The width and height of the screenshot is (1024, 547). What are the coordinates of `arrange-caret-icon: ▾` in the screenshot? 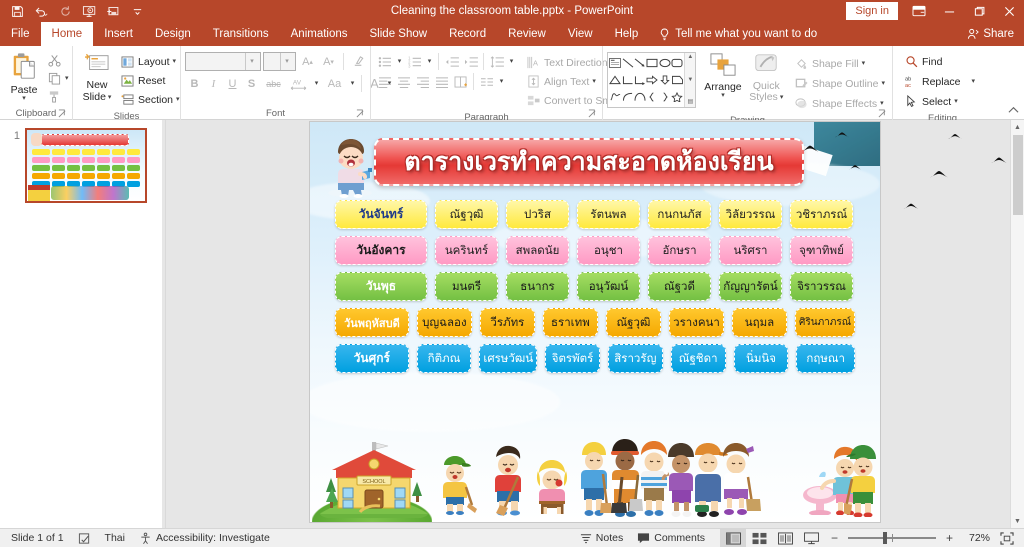 It's located at (723, 95).